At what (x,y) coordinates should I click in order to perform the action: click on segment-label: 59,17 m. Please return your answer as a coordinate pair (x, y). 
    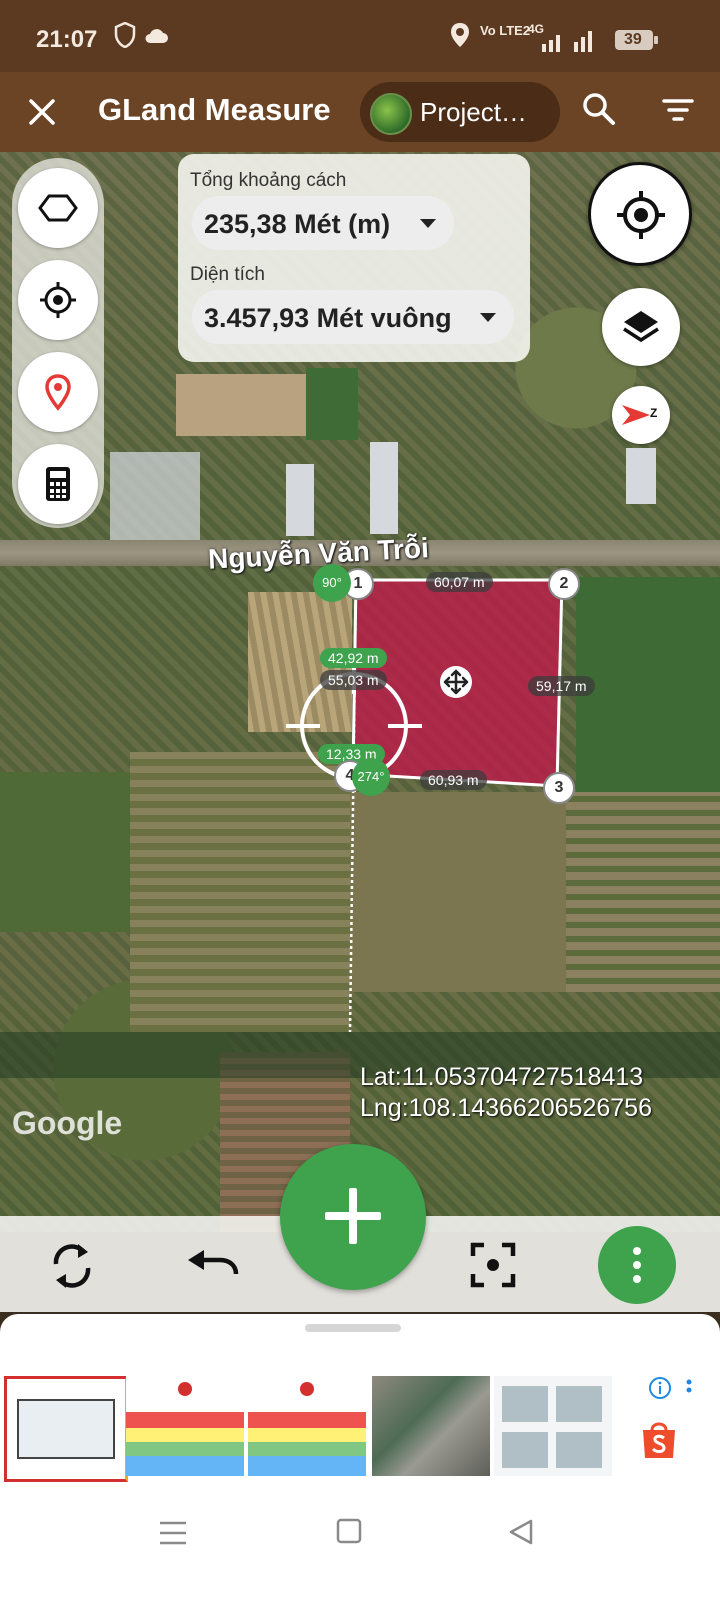
    Looking at the image, I should click on (561, 686).